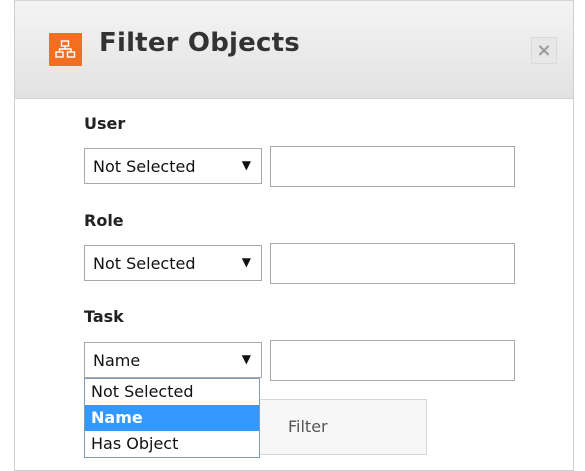 This screenshot has height=471, width=585. What do you see at coordinates (173, 360) in the screenshot?
I see `task-select: Name ▼` at bounding box center [173, 360].